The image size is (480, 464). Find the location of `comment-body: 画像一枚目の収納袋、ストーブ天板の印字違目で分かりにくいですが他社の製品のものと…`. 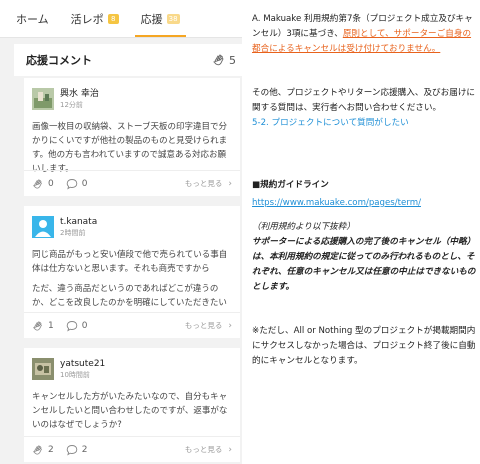

comment-body: 画像一枚目の収納袋、ストーブ天板の印字違目で分かりにくいですが他社の製品のものと… is located at coordinates (132, 143).